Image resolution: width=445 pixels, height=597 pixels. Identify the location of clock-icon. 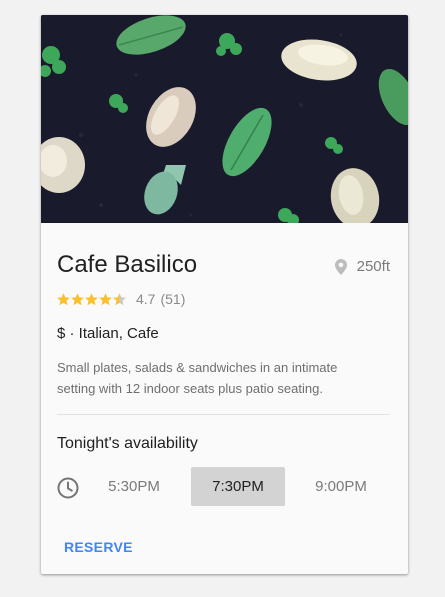
(68, 488).